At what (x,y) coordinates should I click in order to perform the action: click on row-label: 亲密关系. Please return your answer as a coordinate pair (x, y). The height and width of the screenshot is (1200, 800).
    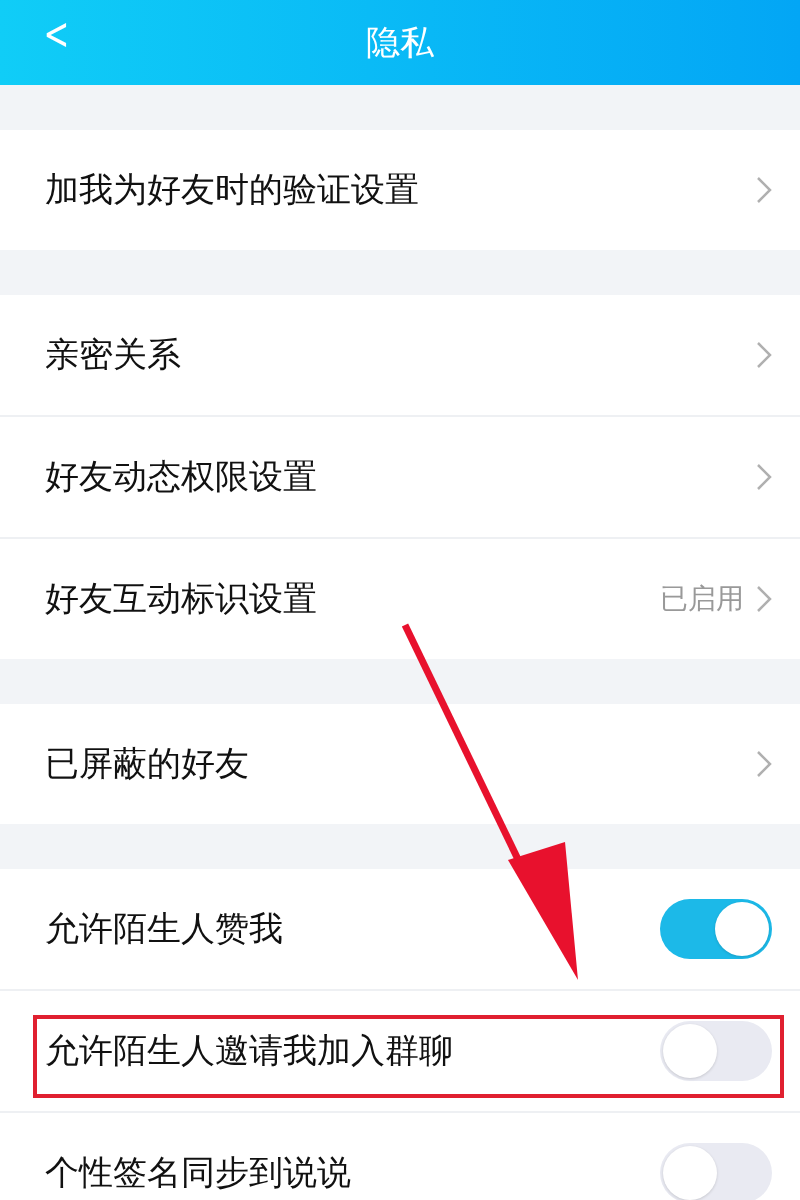
    Looking at the image, I should click on (113, 354).